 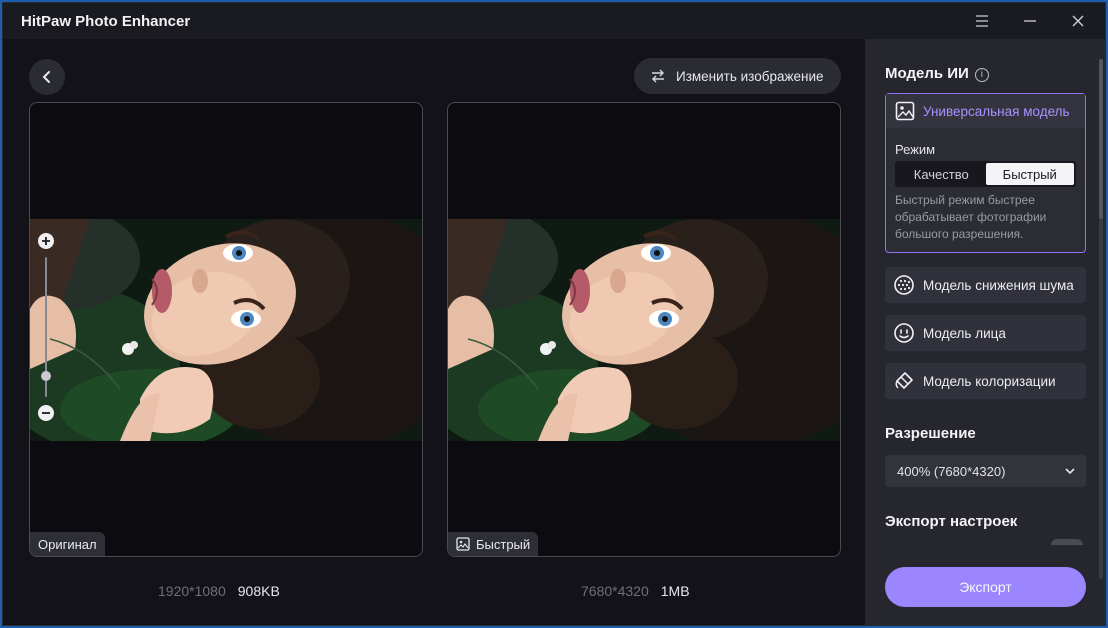 What do you see at coordinates (904, 285) in the screenshot?
I see `noise-icon` at bounding box center [904, 285].